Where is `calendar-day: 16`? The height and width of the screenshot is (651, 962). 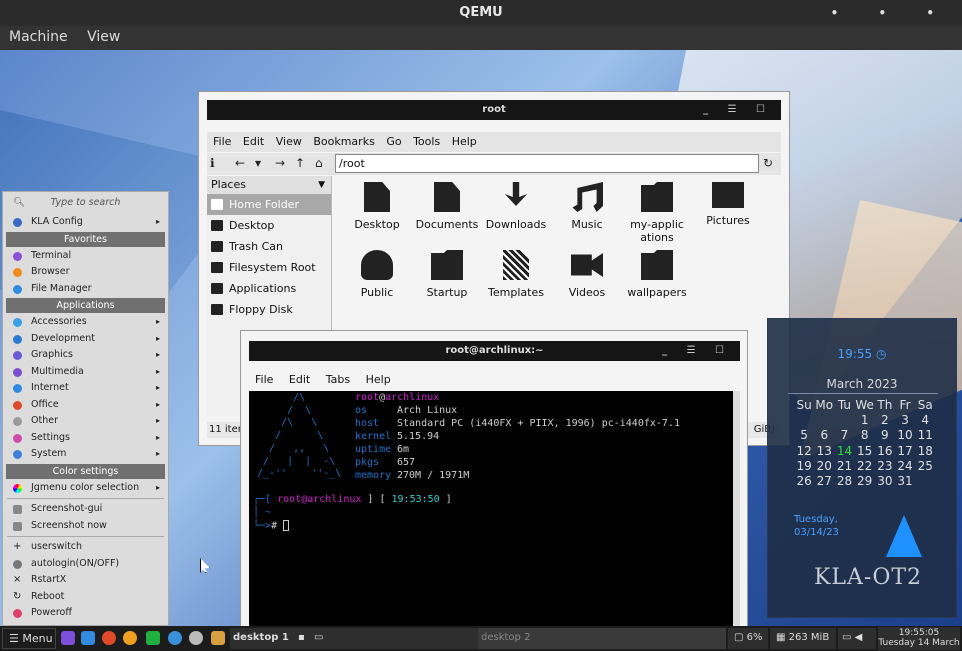
calendar-day: 16 is located at coordinates (885, 451).